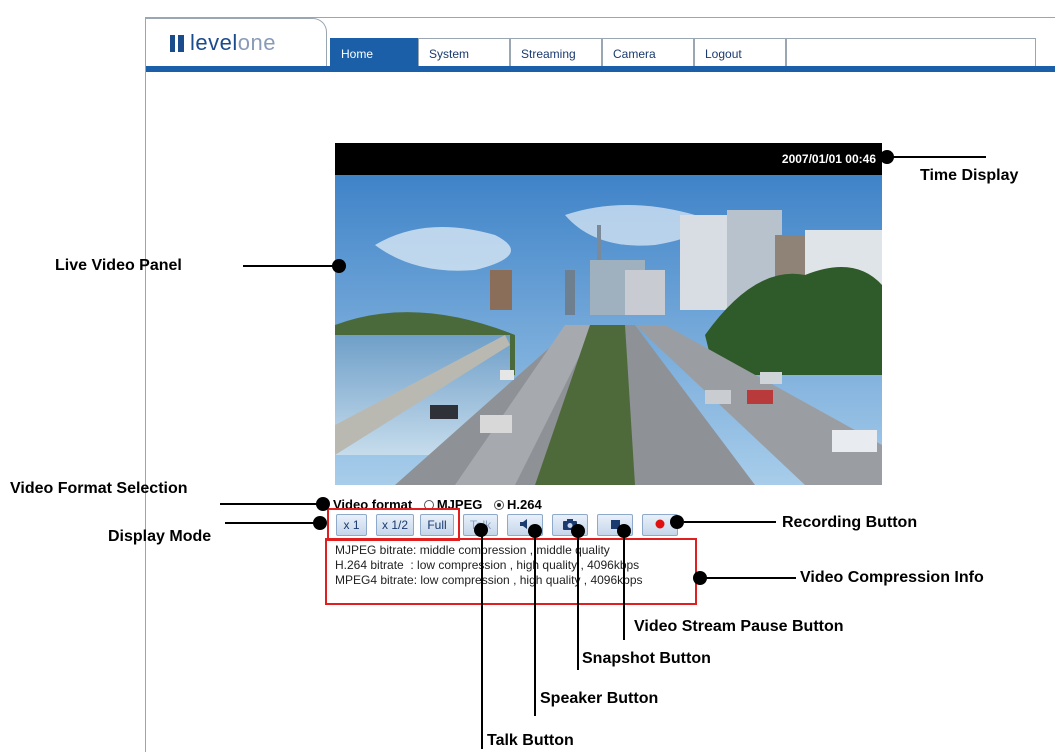  Describe the element at coordinates (524, 504) in the screenshot. I see `h264-option-label: H.264` at that location.